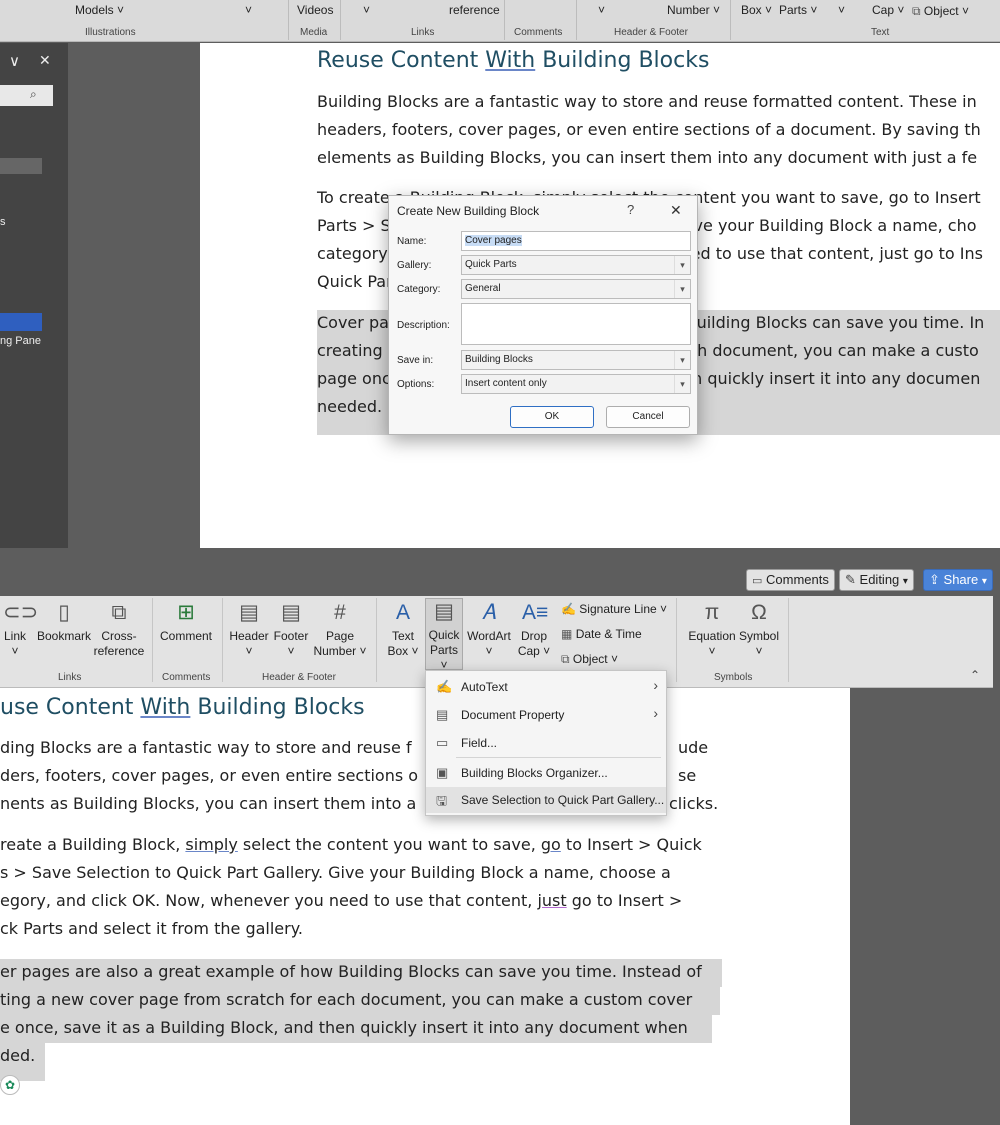  I want to click on group-text: Text, so click(880, 32).